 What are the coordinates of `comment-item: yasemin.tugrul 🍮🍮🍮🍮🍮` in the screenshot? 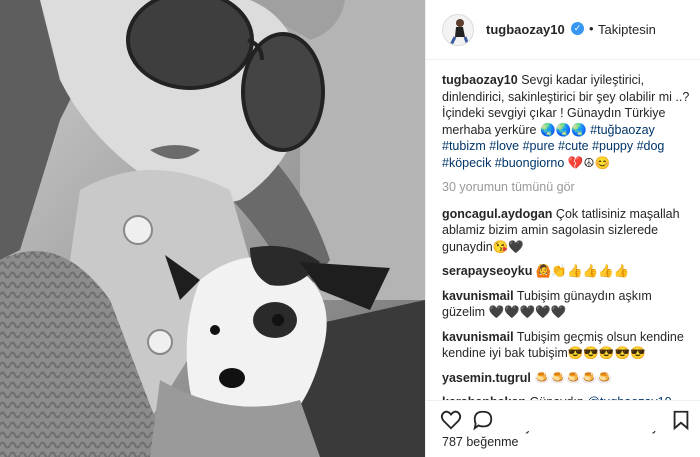 It's located at (567, 378).